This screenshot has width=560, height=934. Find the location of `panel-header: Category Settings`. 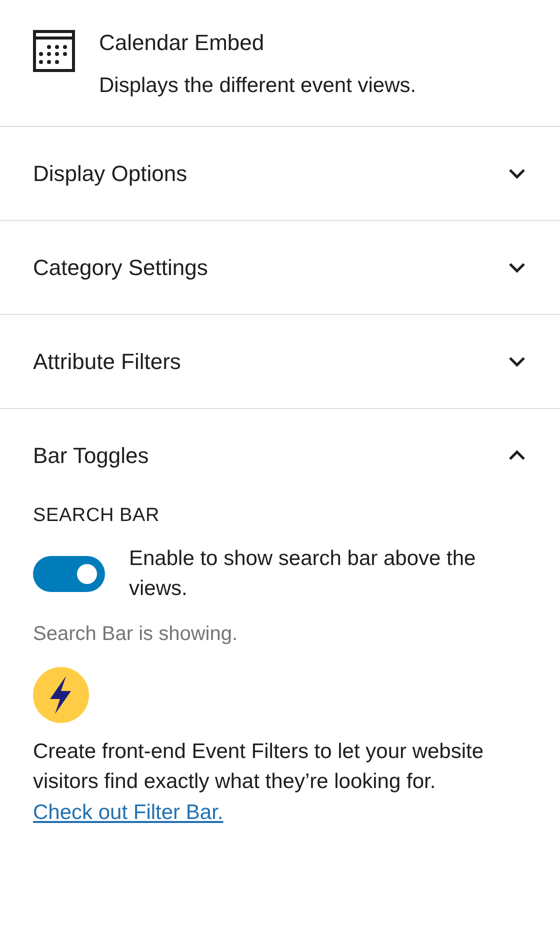

panel-header: Category Settings is located at coordinates (280, 267).